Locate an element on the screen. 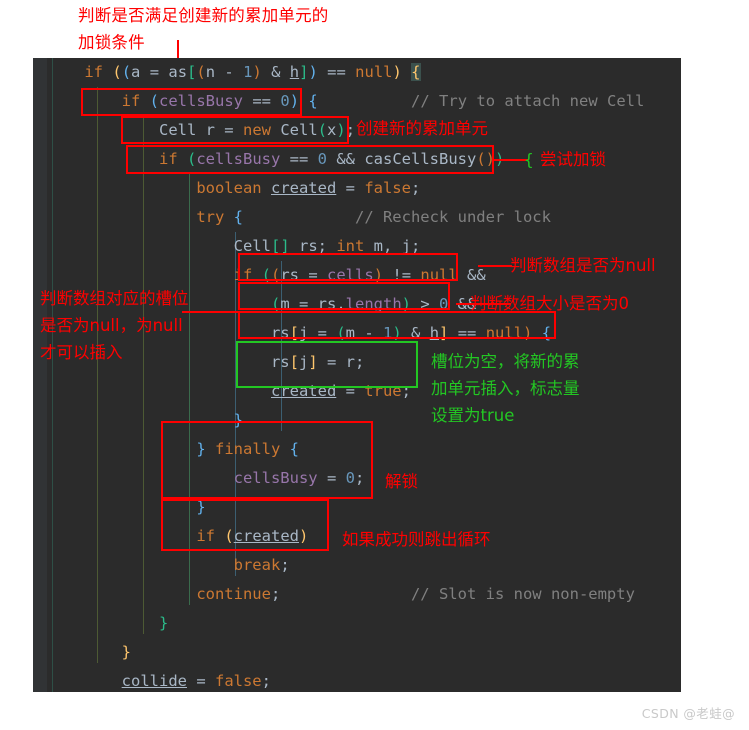 This screenshot has width=749, height=730. code-line: if ((a = as[(n - 1) & h]) == null) { is located at coordinates (357, 72).